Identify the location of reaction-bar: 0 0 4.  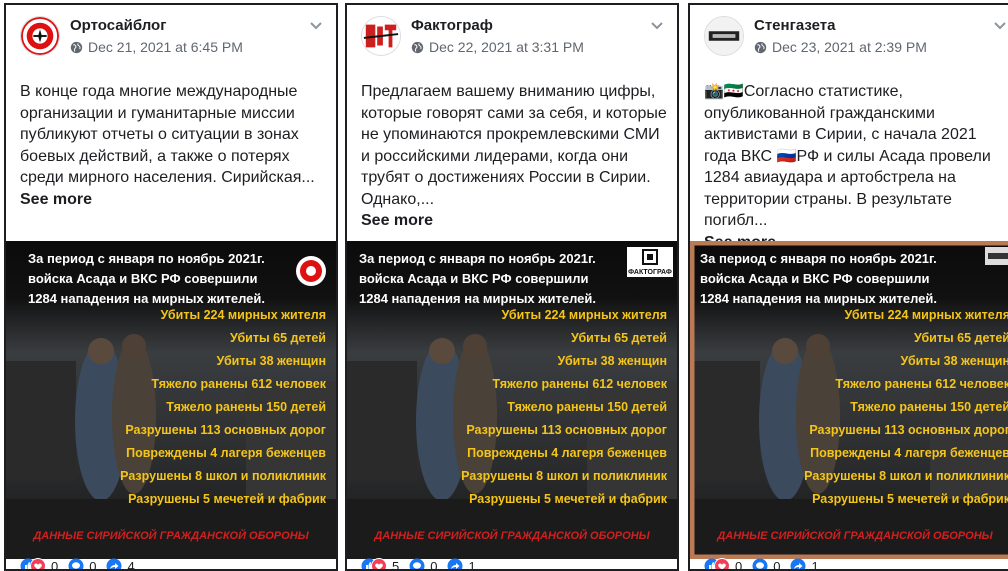
(82, 564).